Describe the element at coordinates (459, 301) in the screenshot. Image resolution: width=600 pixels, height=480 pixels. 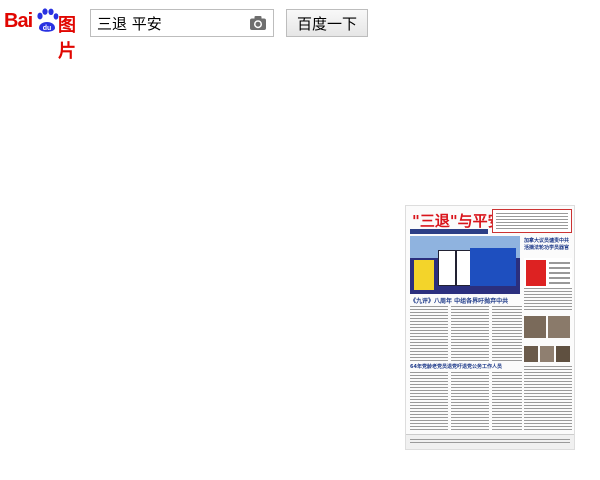
I see `main-headline: 《九评》八周年 中组各界吁抛弃中共` at that location.